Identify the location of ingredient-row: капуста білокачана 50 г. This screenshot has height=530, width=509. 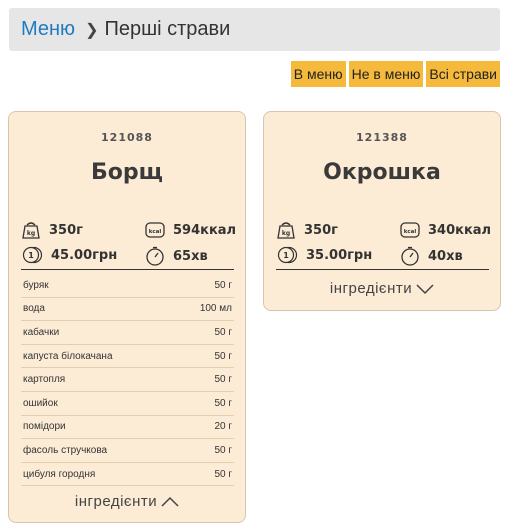
(127, 357).